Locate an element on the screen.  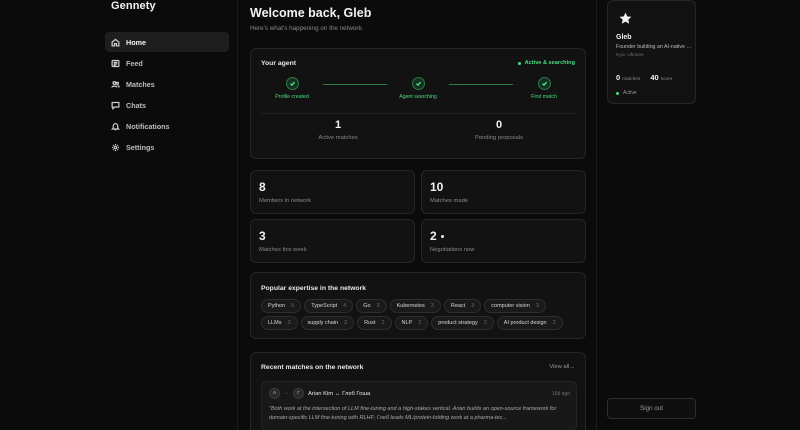
expertise-chip: Go 3 is located at coordinates (371, 306).